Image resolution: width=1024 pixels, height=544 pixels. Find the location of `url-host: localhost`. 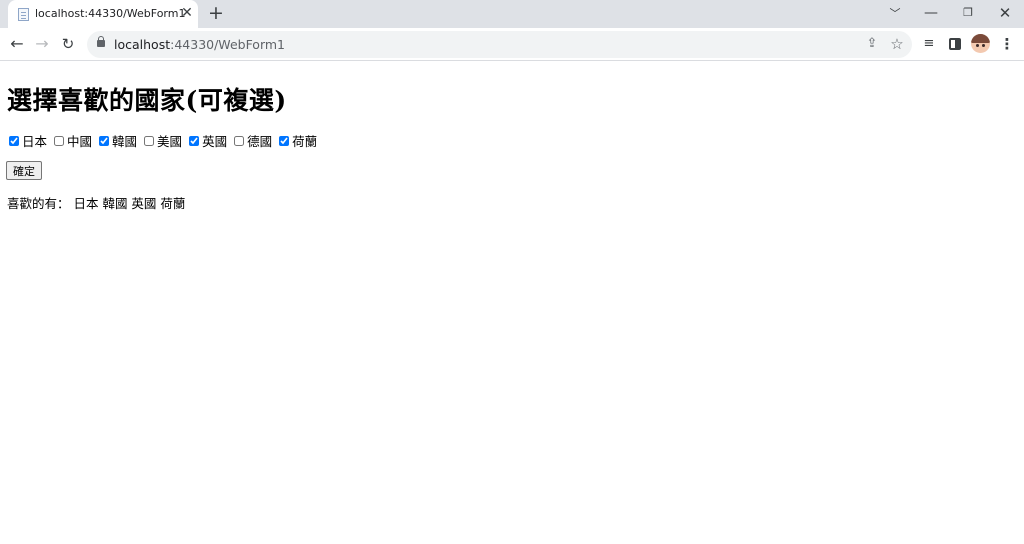

url-host: localhost is located at coordinates (142, 44).